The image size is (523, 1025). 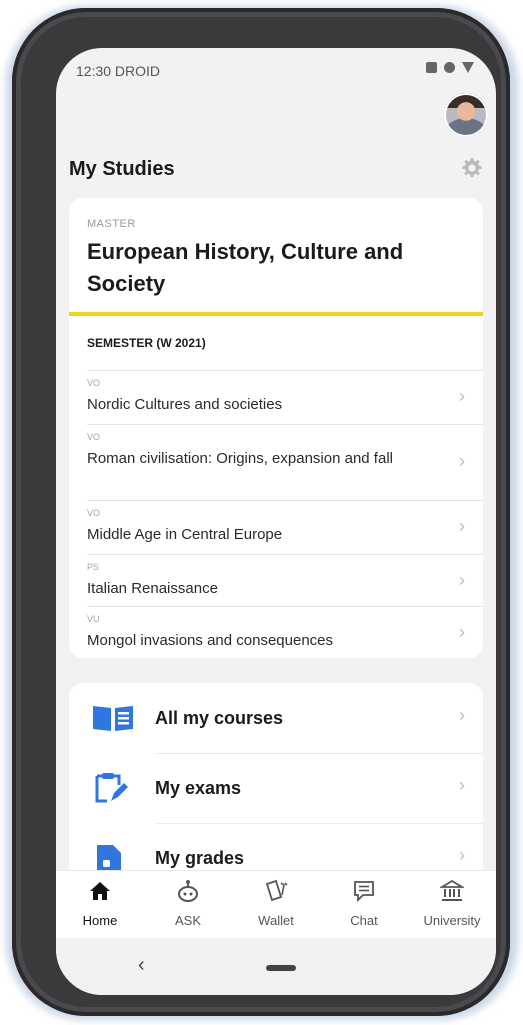 I want to click on bank-icon, so click(x=452, y=890).